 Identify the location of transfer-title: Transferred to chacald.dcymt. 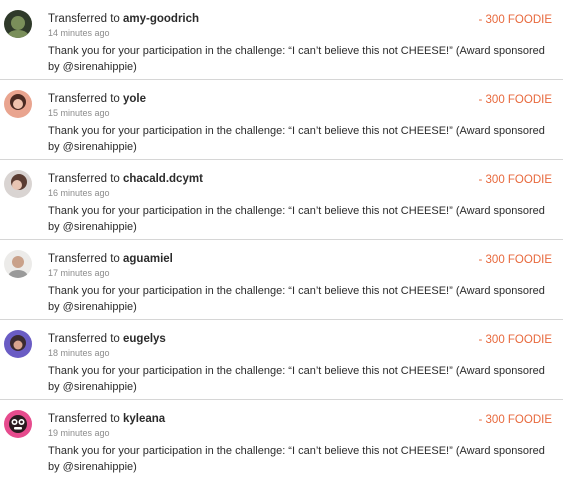
(125, 179).